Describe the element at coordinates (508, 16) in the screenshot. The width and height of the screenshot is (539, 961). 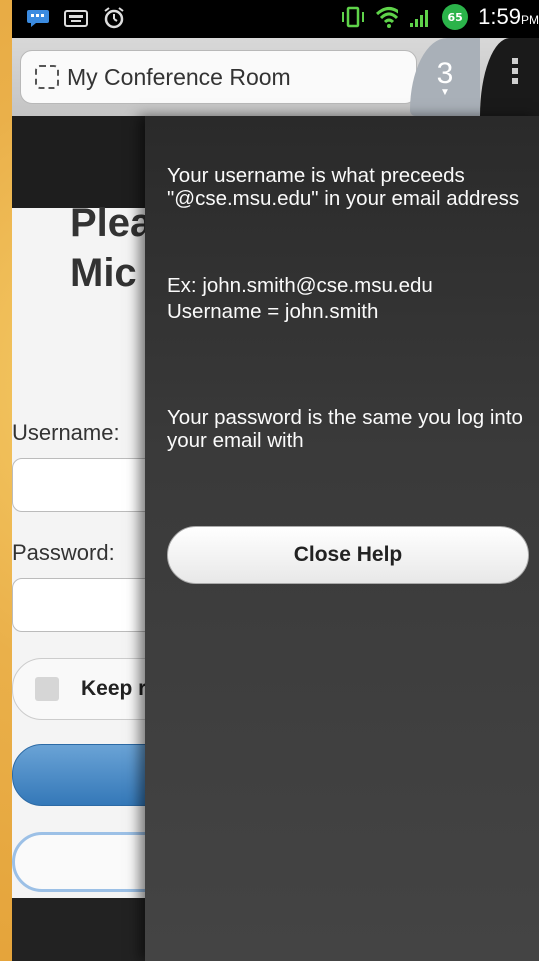
I see `status-clock: 1:59PM` at that location.